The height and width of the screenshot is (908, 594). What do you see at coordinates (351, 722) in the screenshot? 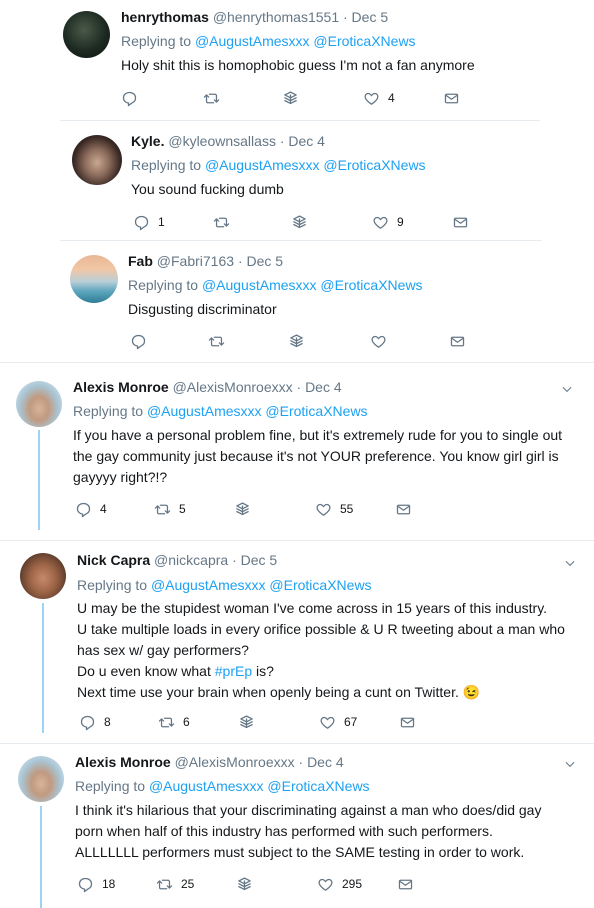
I see `like-count: 67` at bounding box center [351, 722].